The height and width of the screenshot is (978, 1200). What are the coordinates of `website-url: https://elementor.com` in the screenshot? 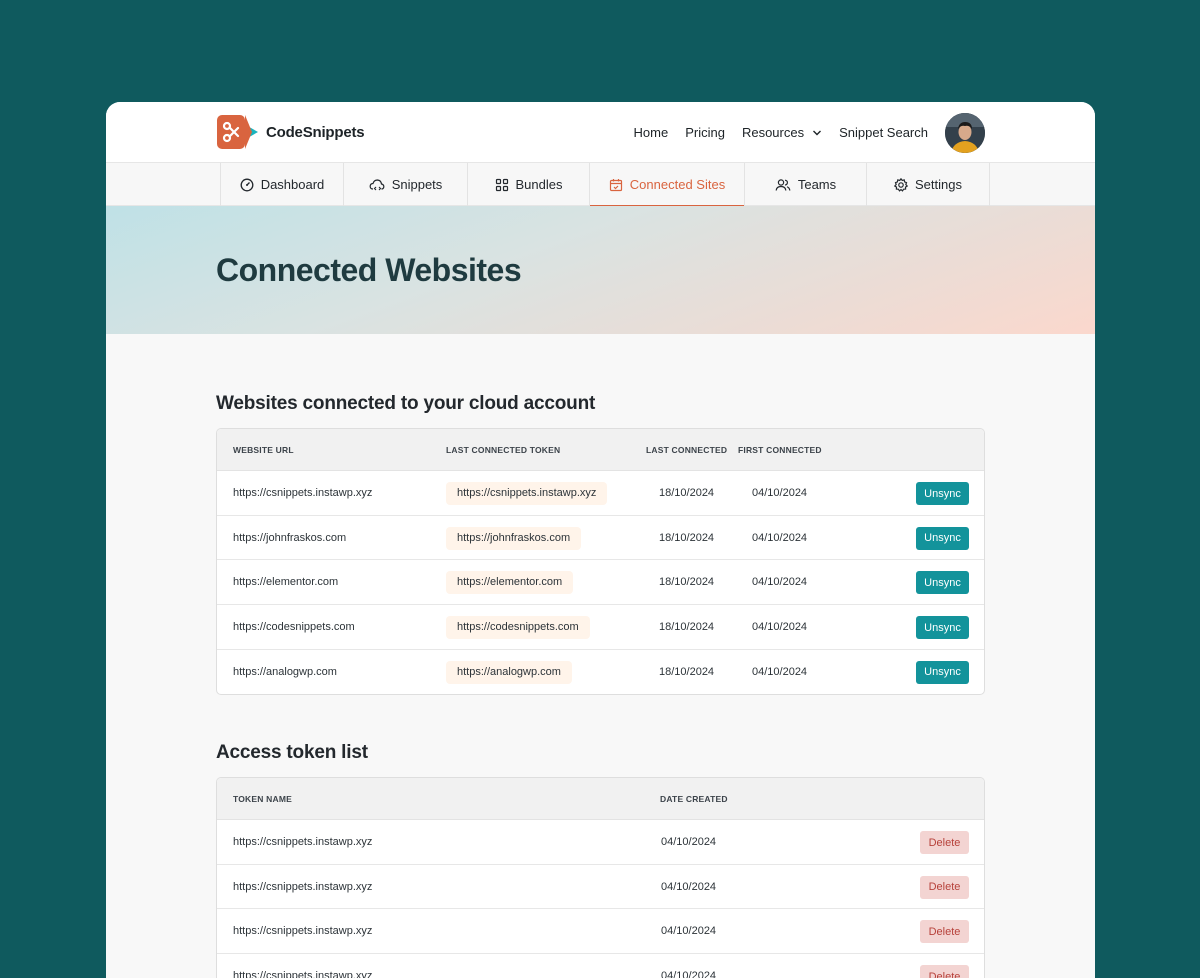 It's located at (286, 582).